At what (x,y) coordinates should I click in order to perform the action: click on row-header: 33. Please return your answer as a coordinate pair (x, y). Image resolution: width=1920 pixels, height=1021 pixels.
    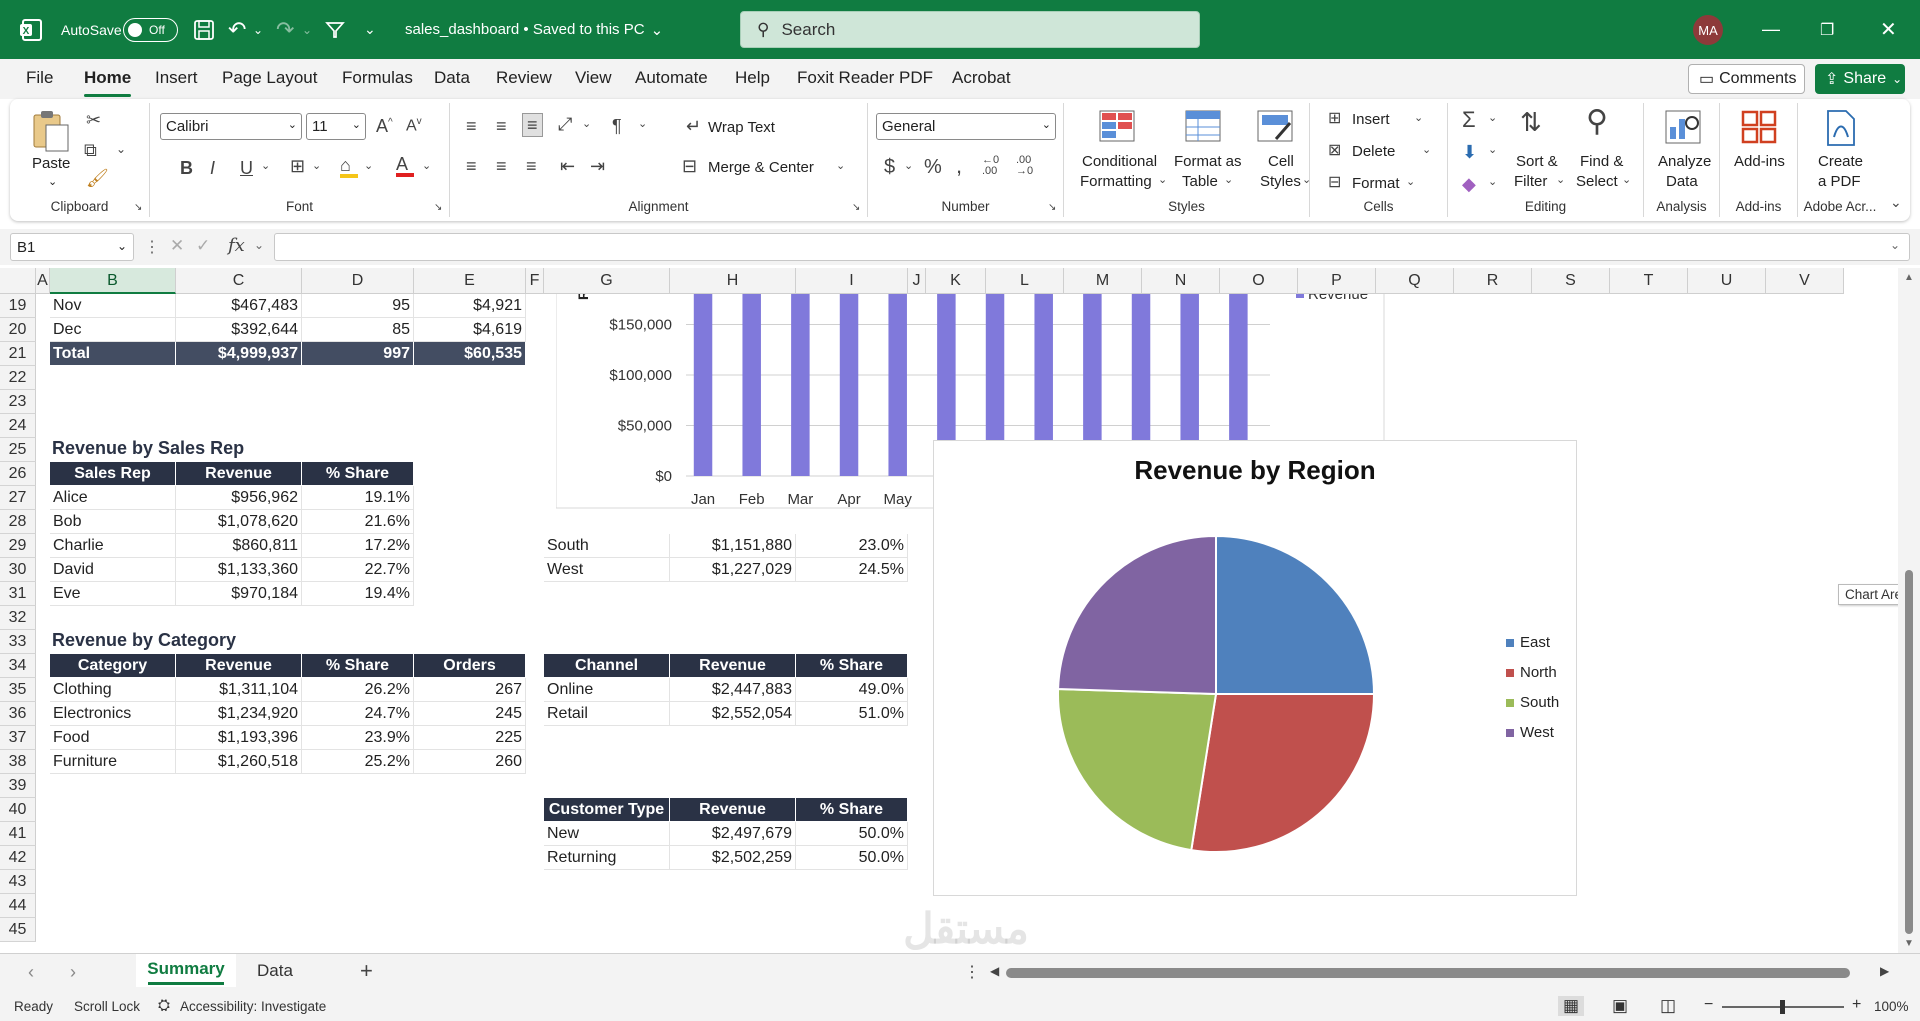
    Looking at the image, I should click on (18, 642).